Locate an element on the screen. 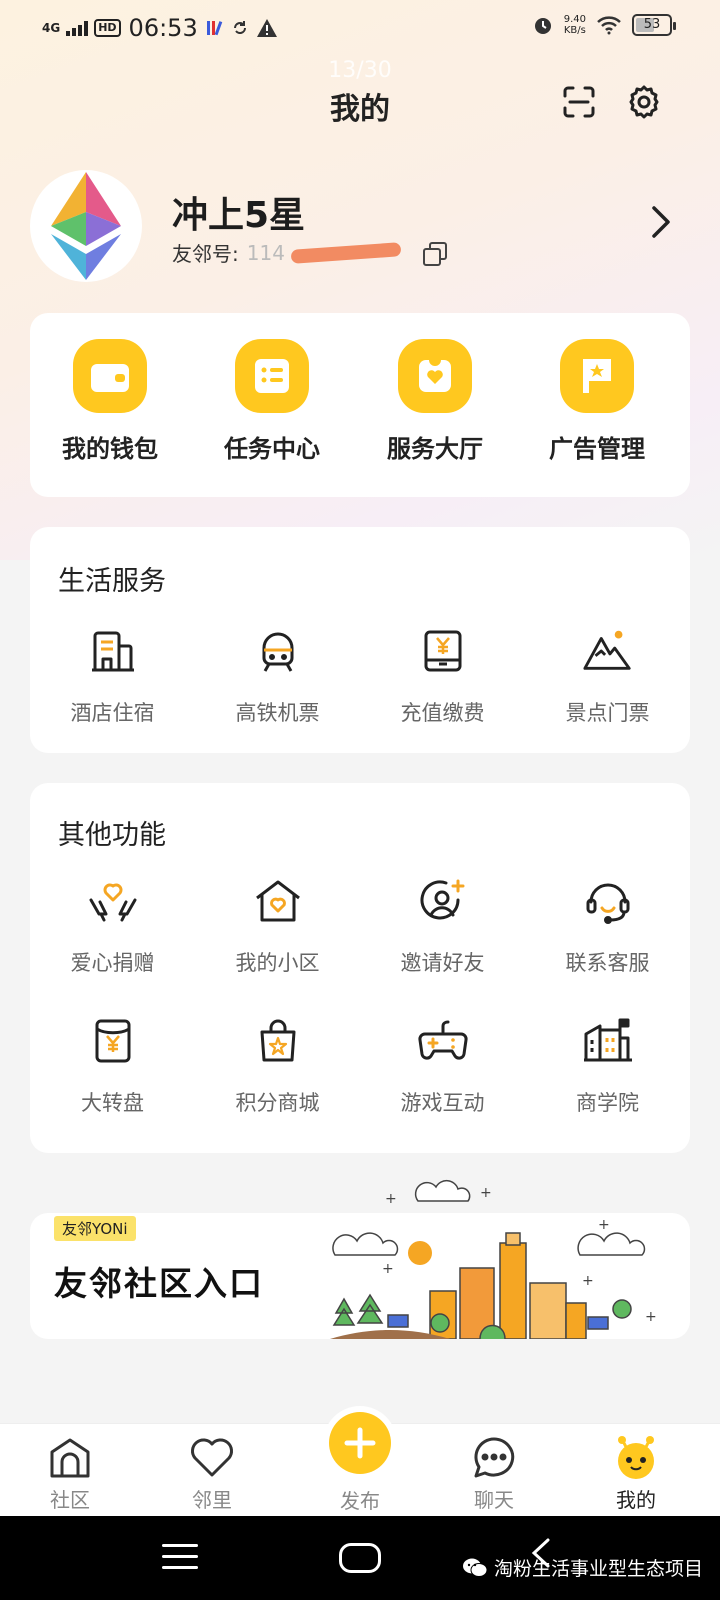 The width and height of the screenshot is (720, 1600). profile-id: 友邻号: 114 is located at coordinates (309, 252).